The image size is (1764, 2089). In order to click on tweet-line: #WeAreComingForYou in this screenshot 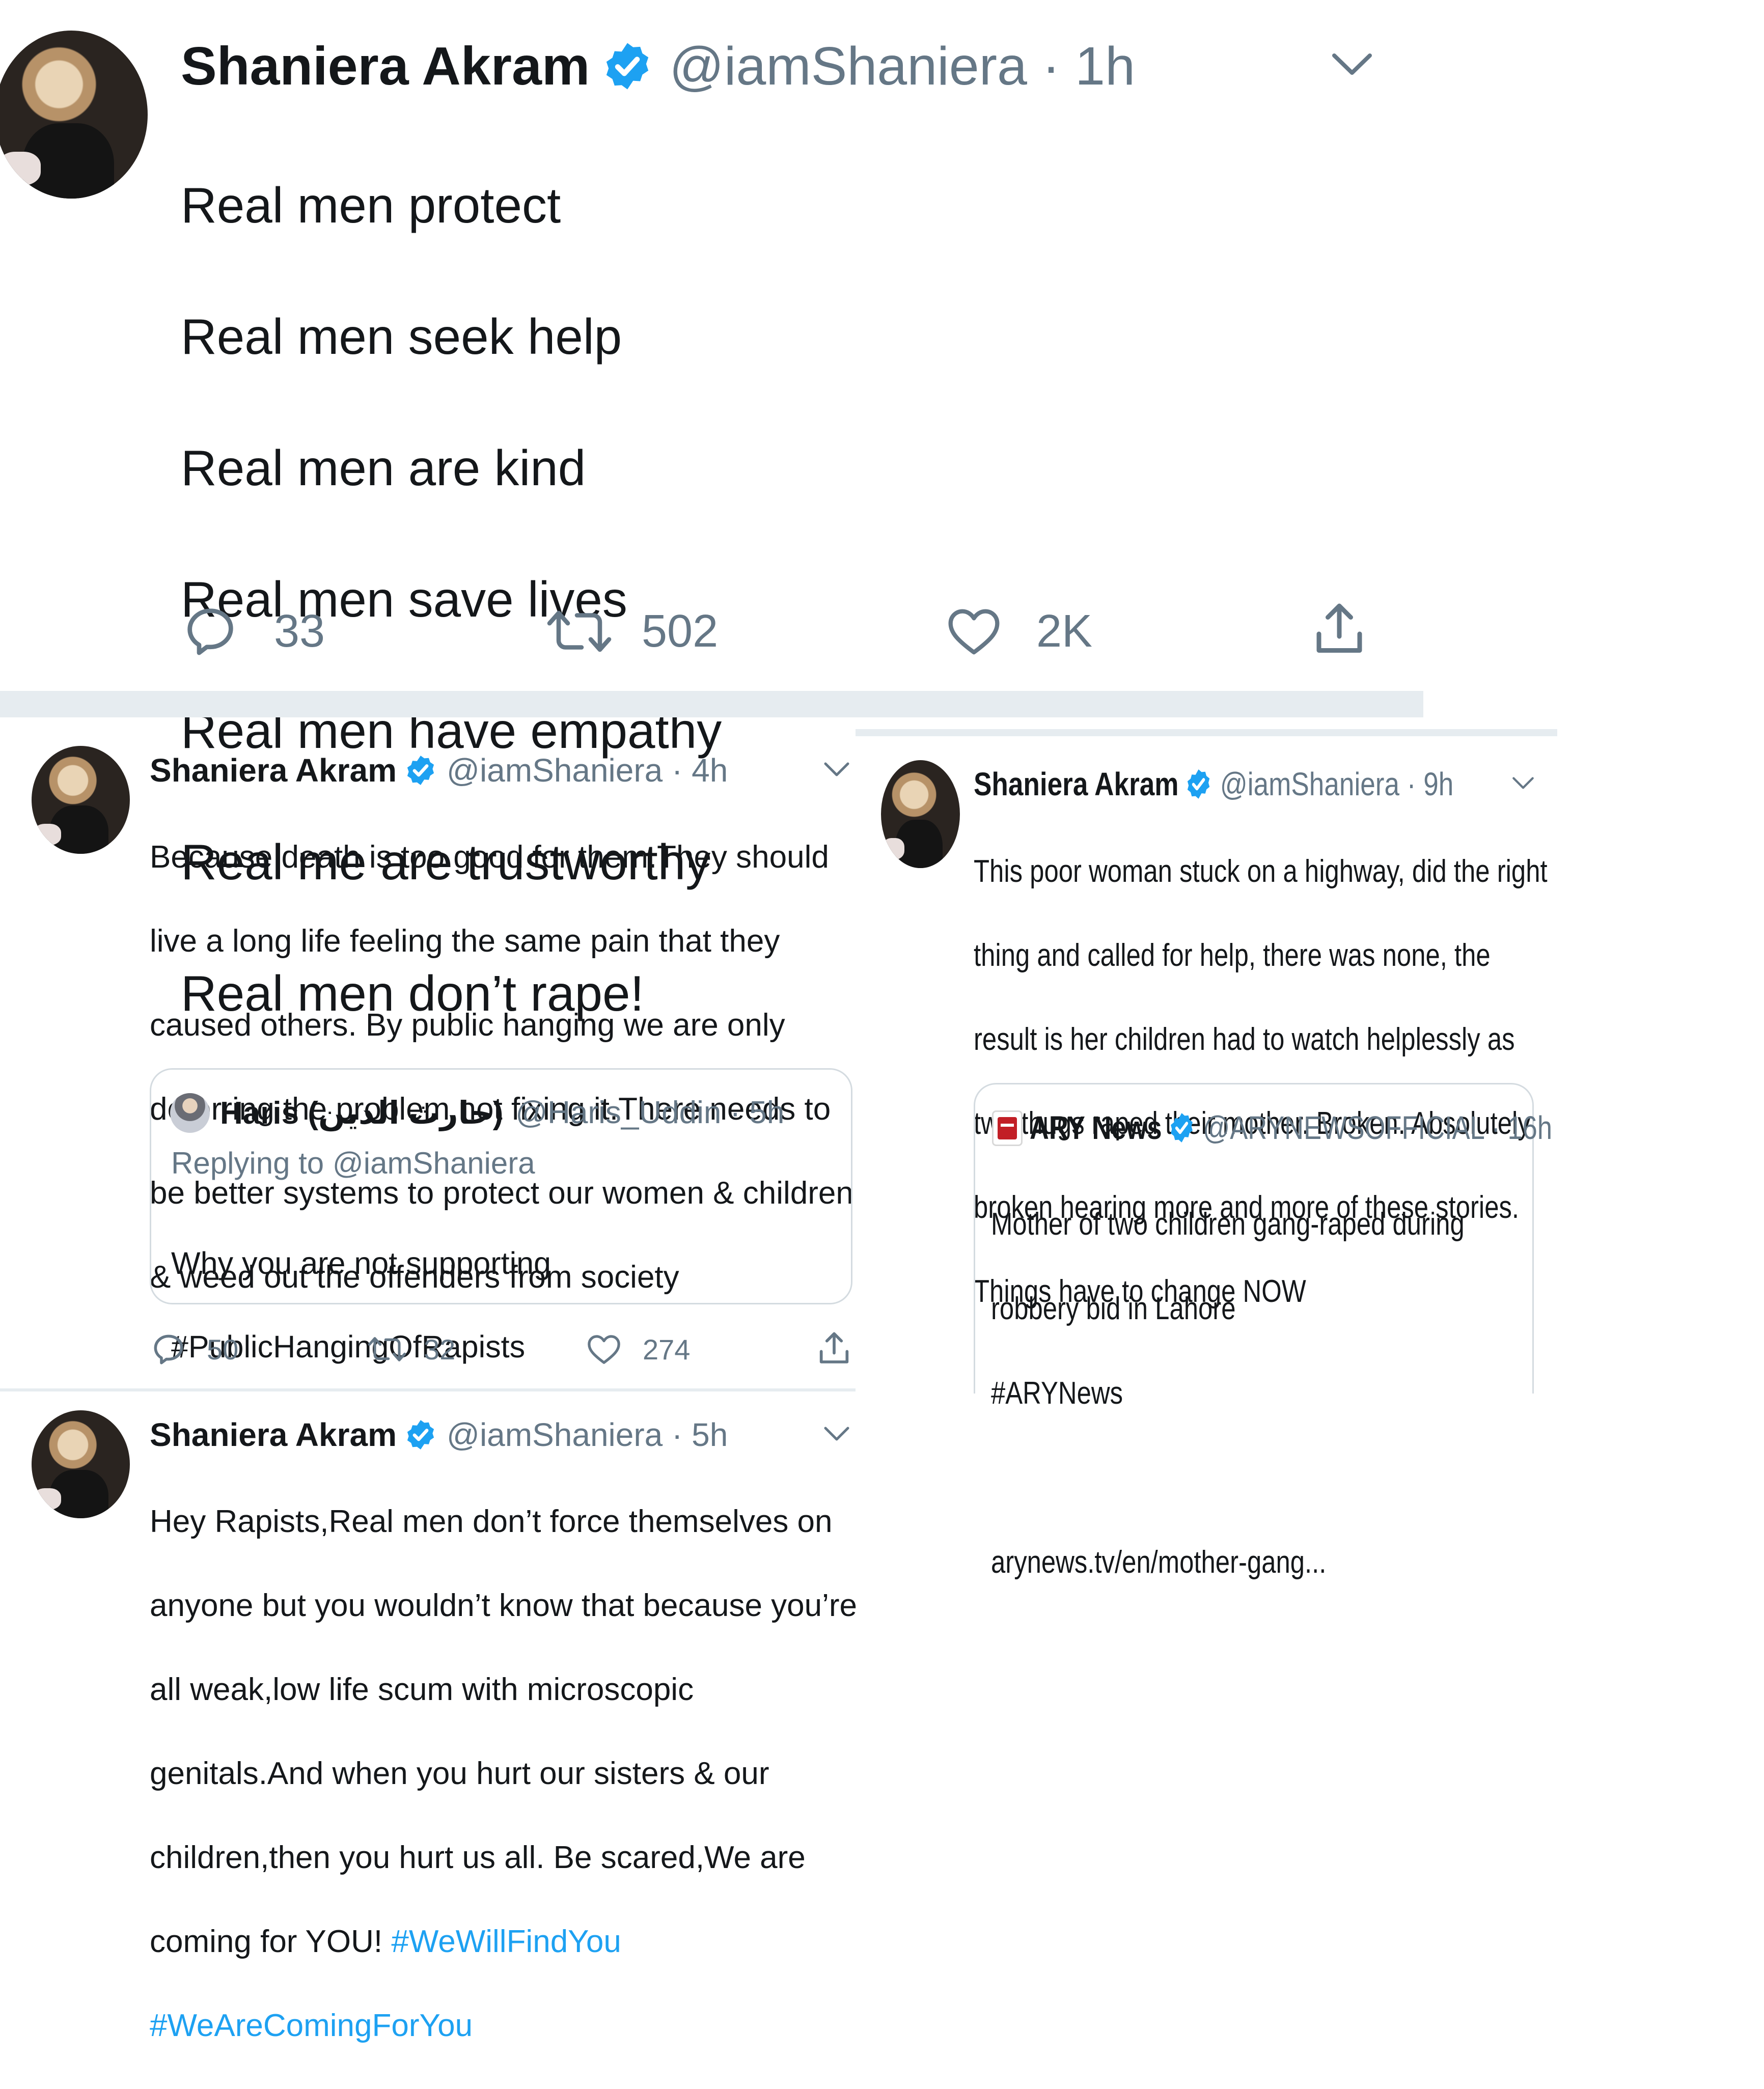, I will do `click(503, 2026)`.